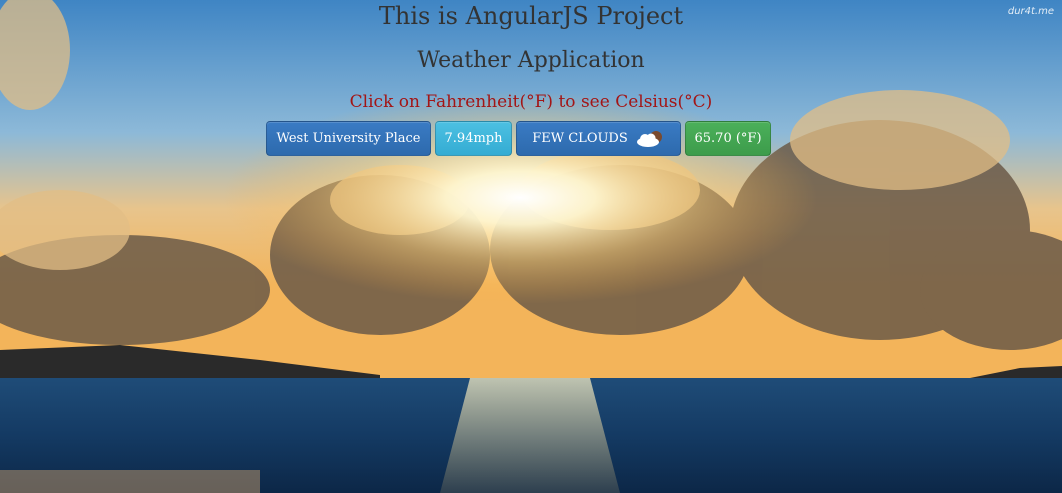  I want to click on page-title: This is AngularJS Project, so click(531, 16).